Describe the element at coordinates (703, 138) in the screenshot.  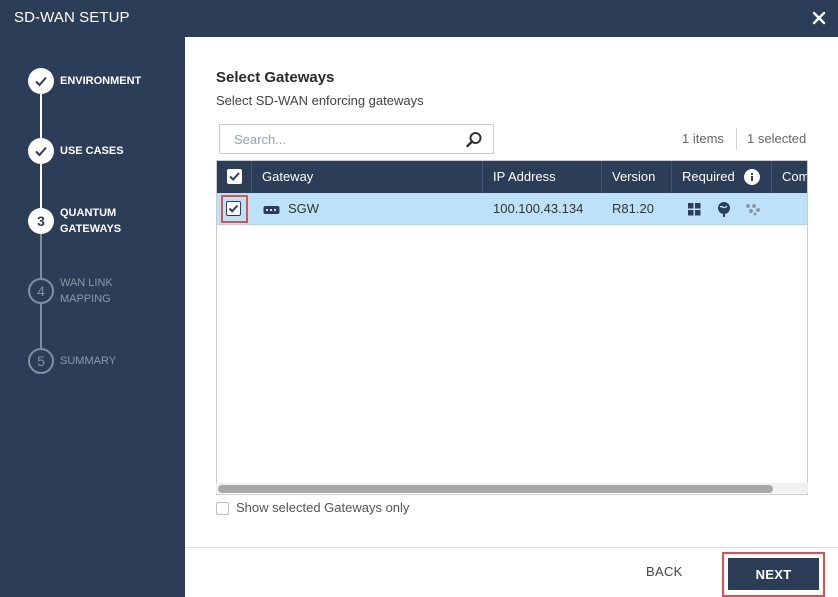
I see `items-count: 1 items` at that location.